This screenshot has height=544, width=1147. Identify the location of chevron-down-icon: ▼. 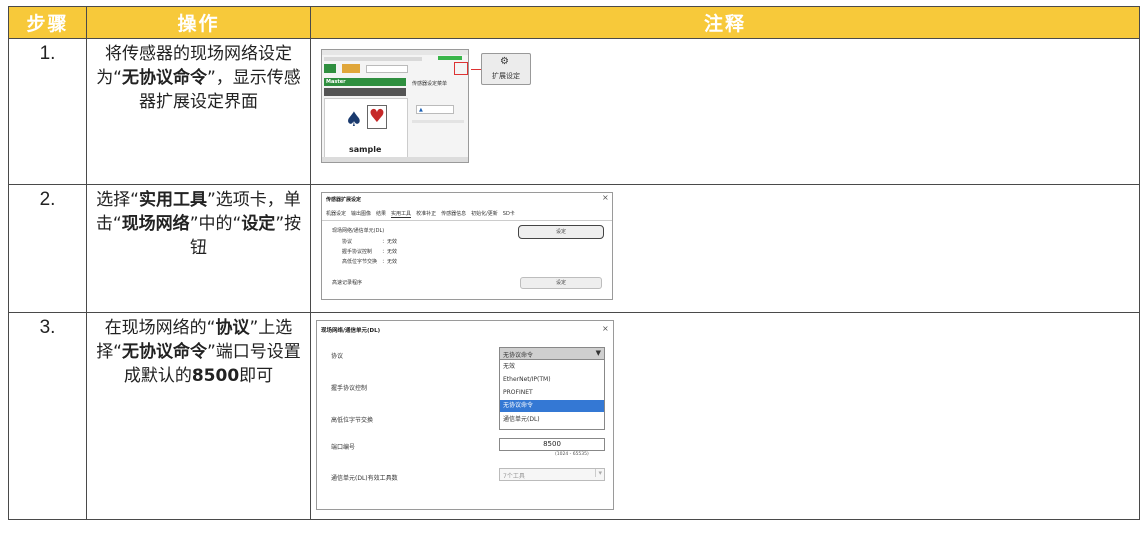
(598, 353).